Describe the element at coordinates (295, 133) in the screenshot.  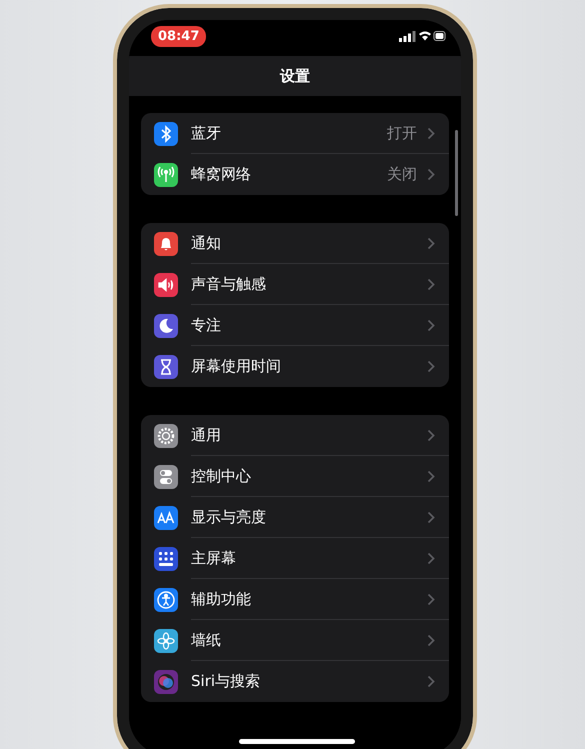
I see `settings-row: 蓝牙 打开` at that location.